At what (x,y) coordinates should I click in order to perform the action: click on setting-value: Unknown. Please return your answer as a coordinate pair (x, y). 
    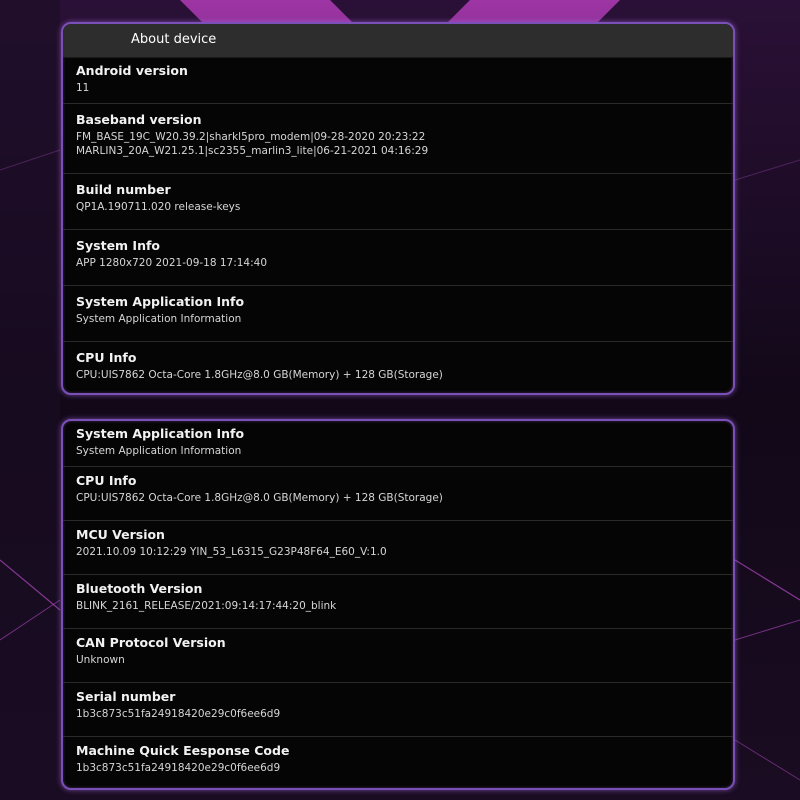
    Looking at the image, I should click on (100, 660).